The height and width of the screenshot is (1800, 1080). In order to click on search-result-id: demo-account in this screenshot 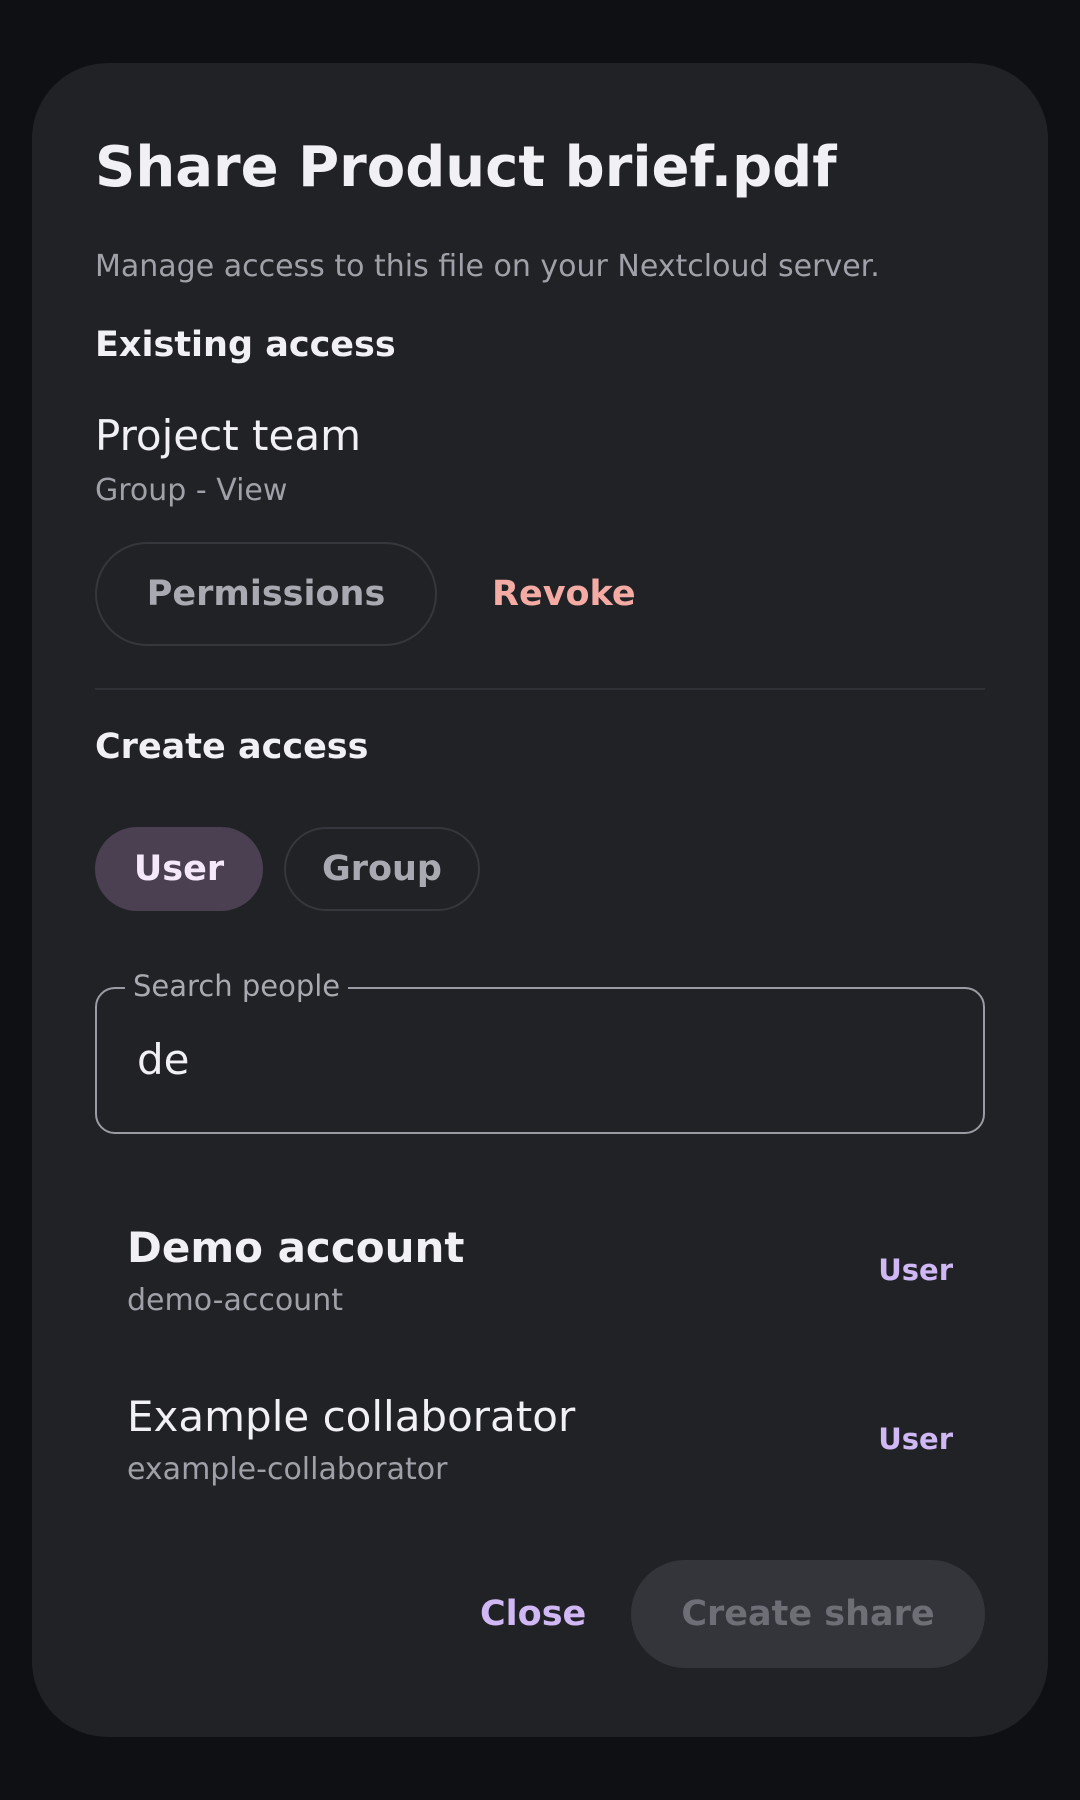, I will do `click(235, 1300)`.